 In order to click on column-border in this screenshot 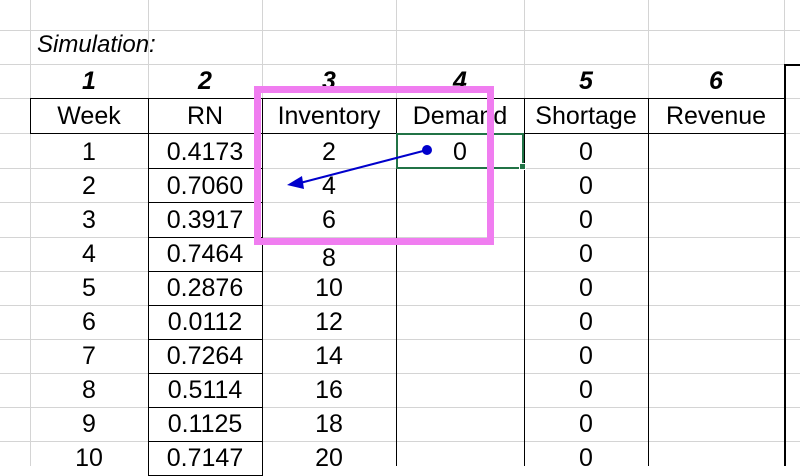, I will do `click(648, 299)`.